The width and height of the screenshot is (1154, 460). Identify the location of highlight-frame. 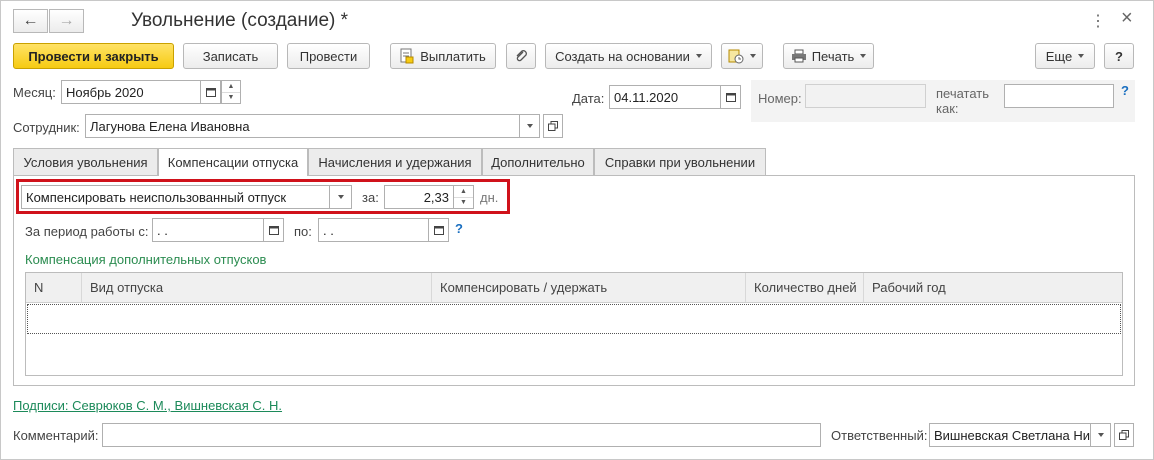
(263, 196).